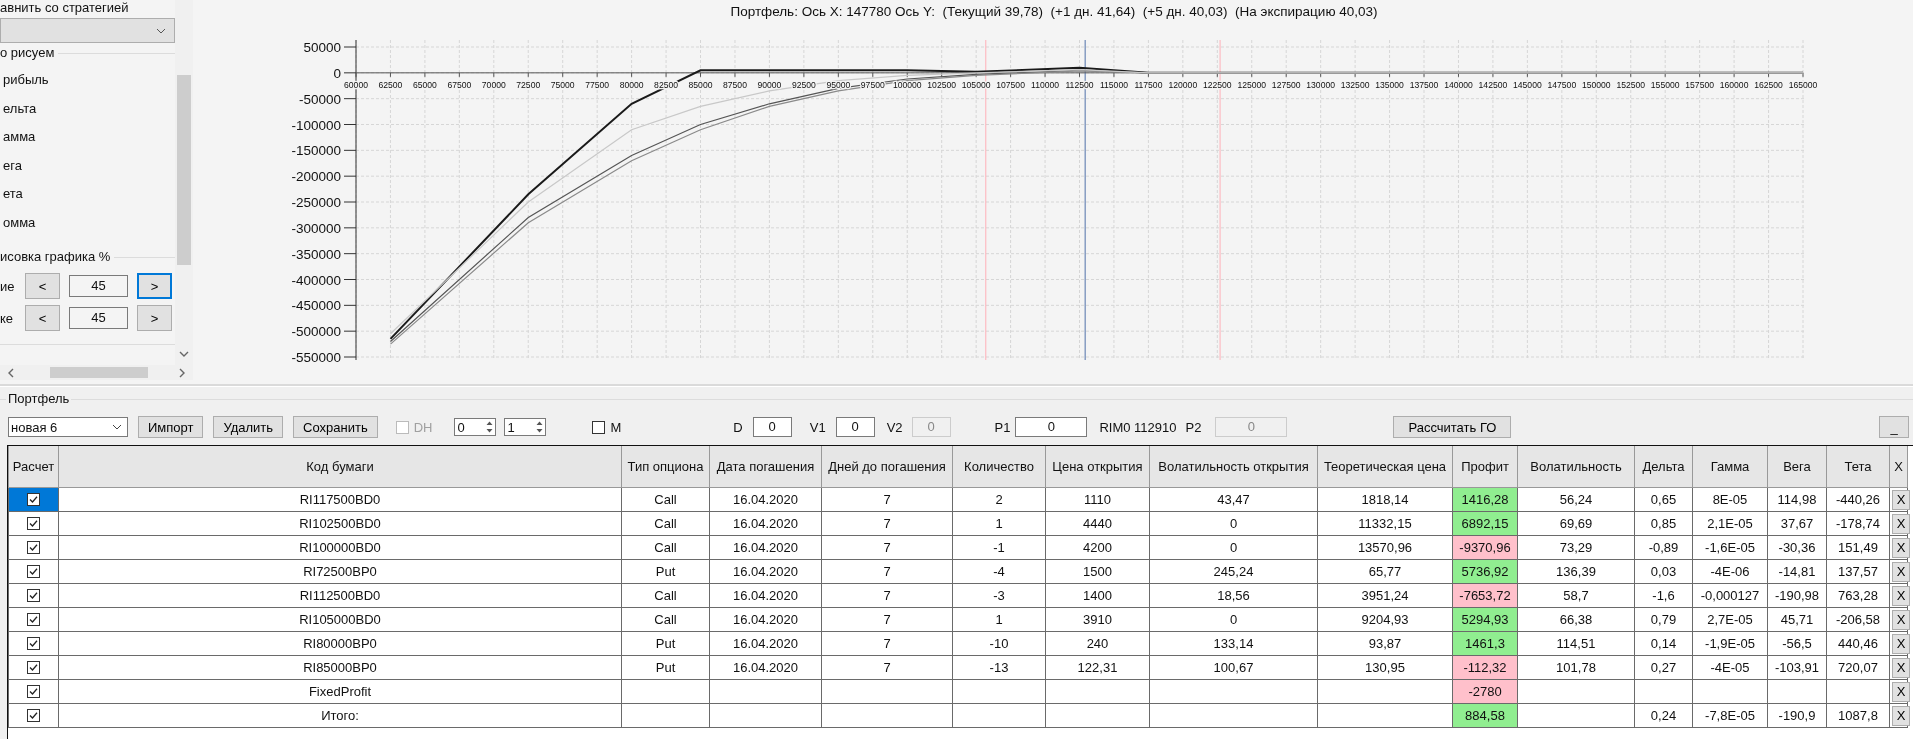 The image size is (1913, 739). Describe the element at coordinates (1389, 84) in the screenshot. I see `x-tick-label: 135000` at that location.